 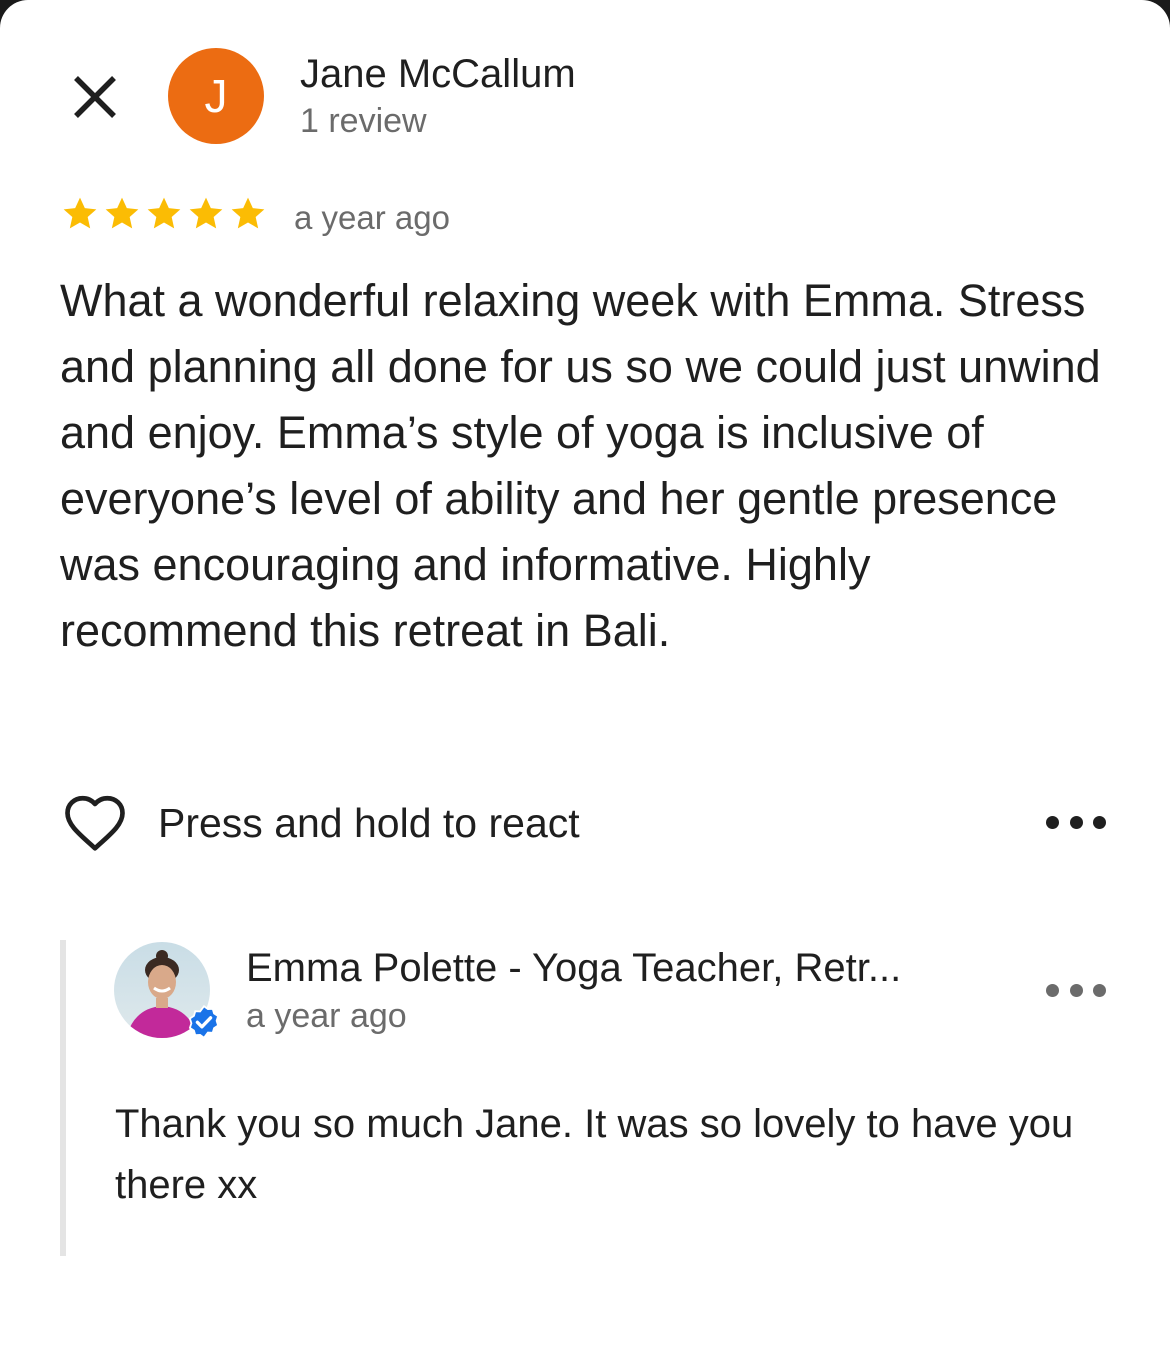 What do you see at coordinates (363, 121) in the screenshot?
I see `review-count: 1 review` at bounding box center [363, 121].